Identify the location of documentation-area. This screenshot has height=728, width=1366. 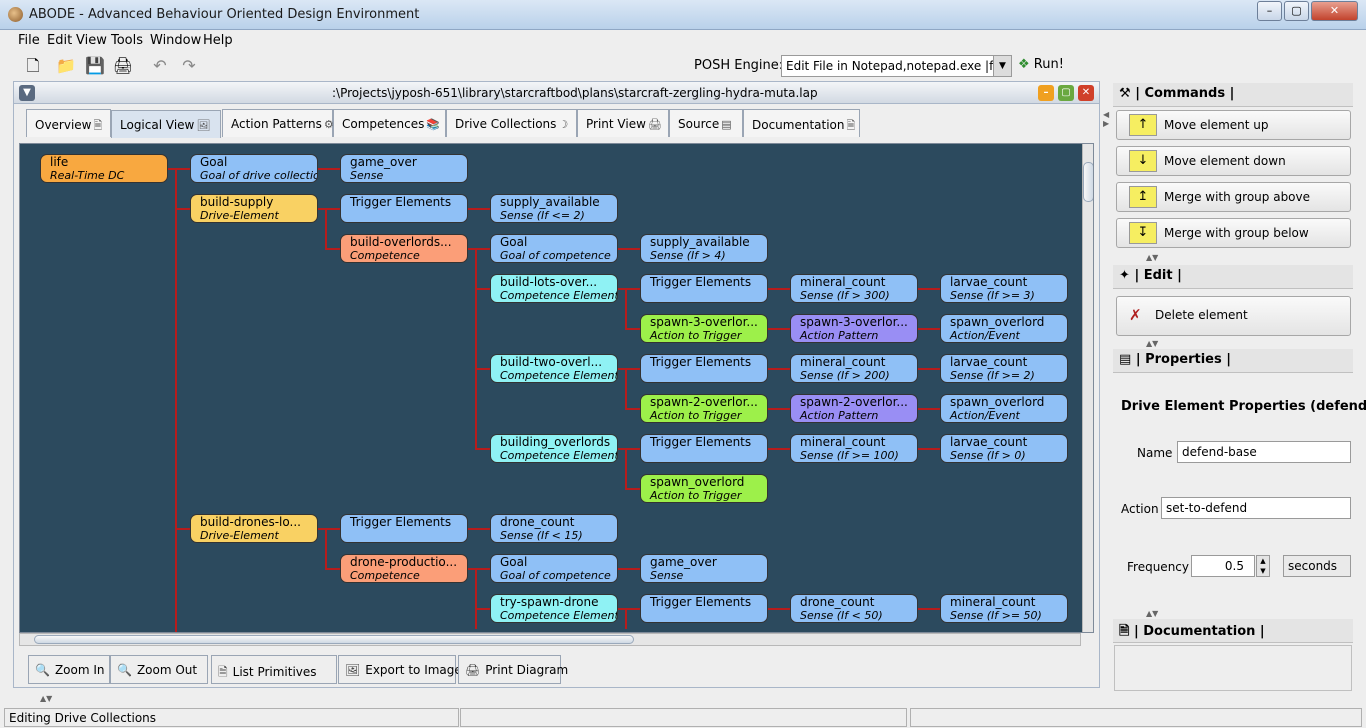
(1233, 668).